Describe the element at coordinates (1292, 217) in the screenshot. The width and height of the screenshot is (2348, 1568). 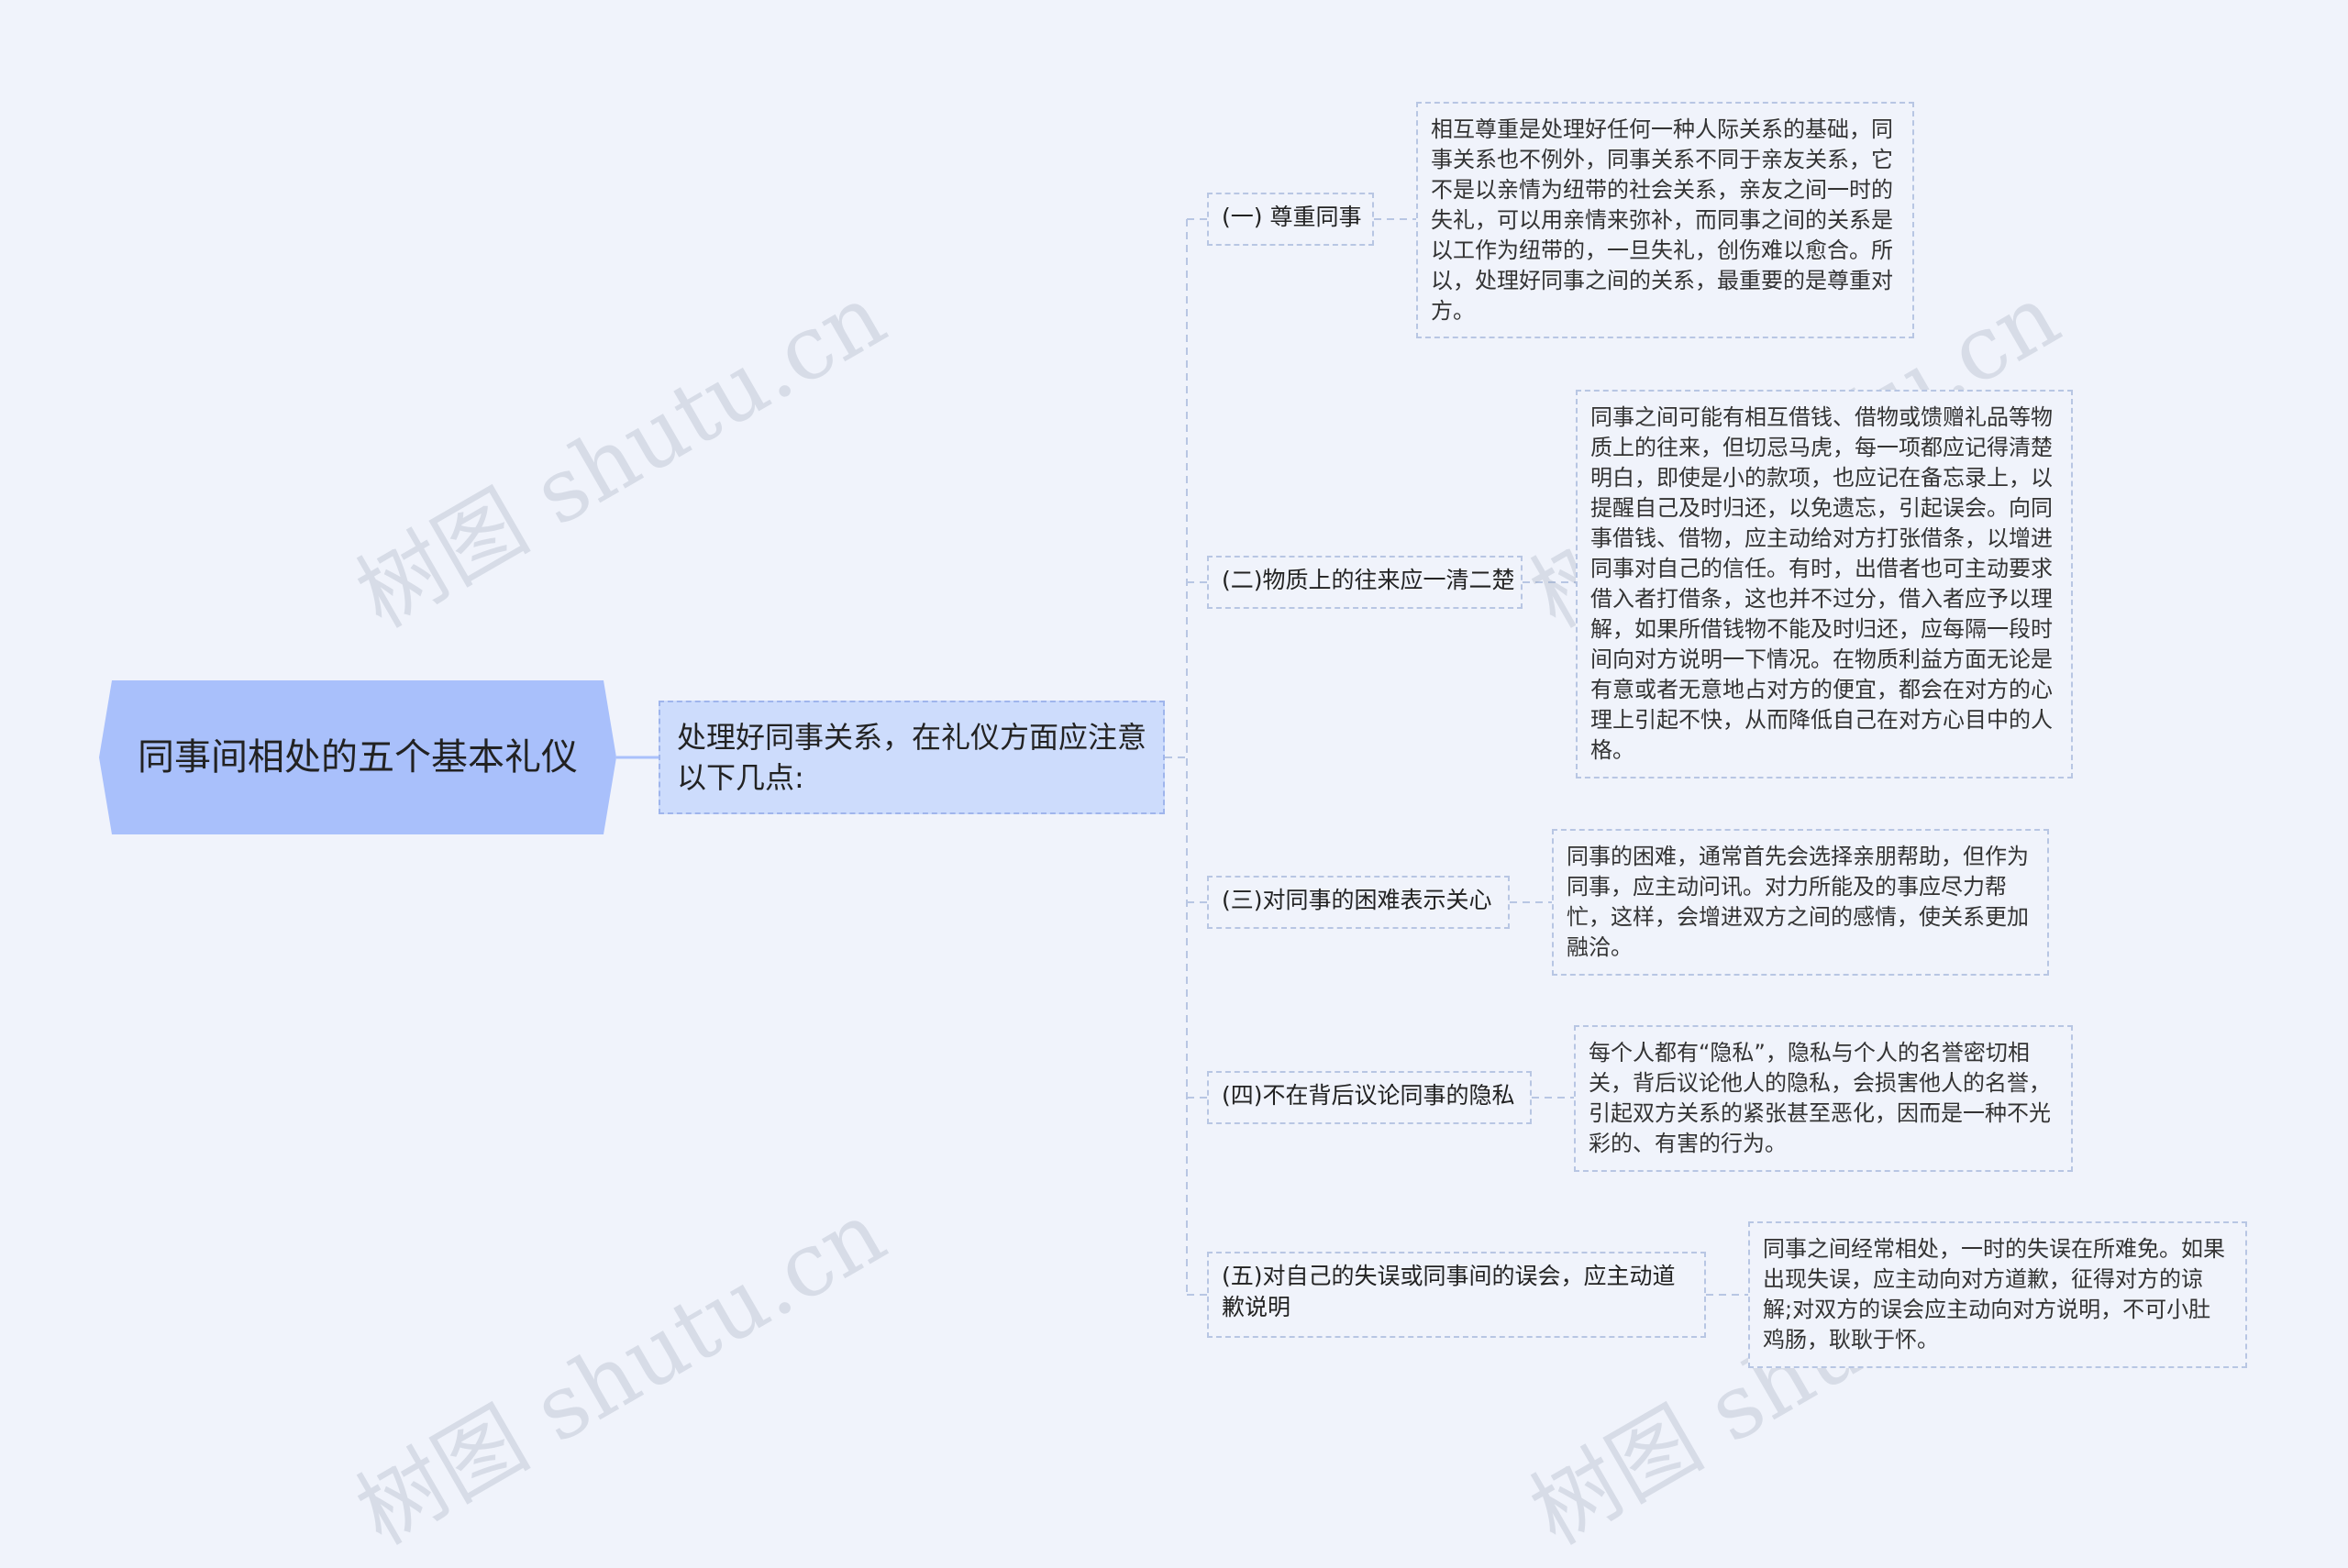
I see `branch-label: (一) 尊重同事` at that location.